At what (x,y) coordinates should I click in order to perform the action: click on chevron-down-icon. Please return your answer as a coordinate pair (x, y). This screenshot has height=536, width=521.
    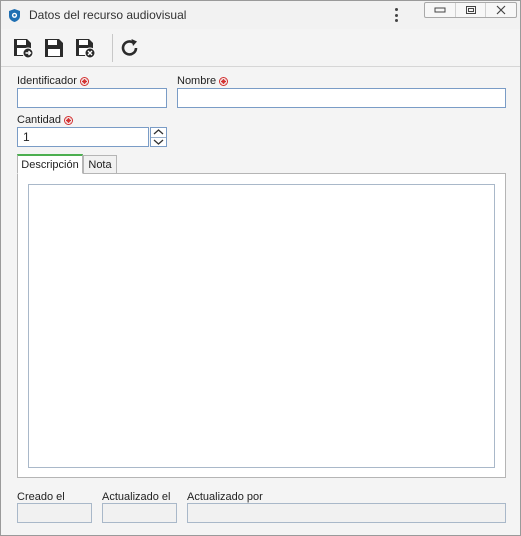
    Looking at the image, I should click on (158, 142).